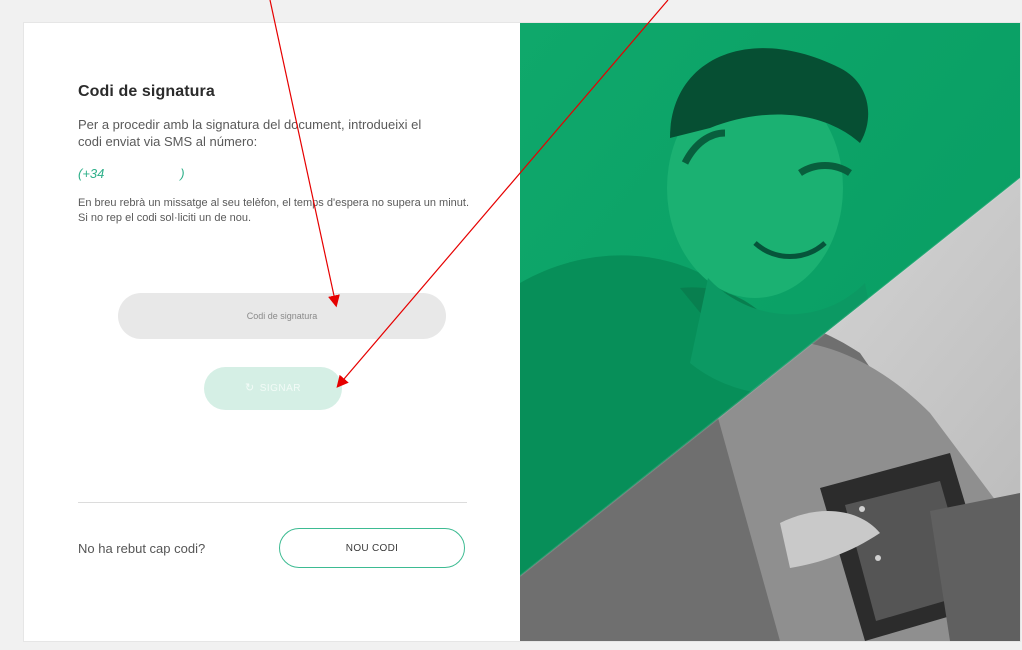 The width and height of the screenshot is (1022, 650). I want to click on signature-code-input, so click(282, 316).